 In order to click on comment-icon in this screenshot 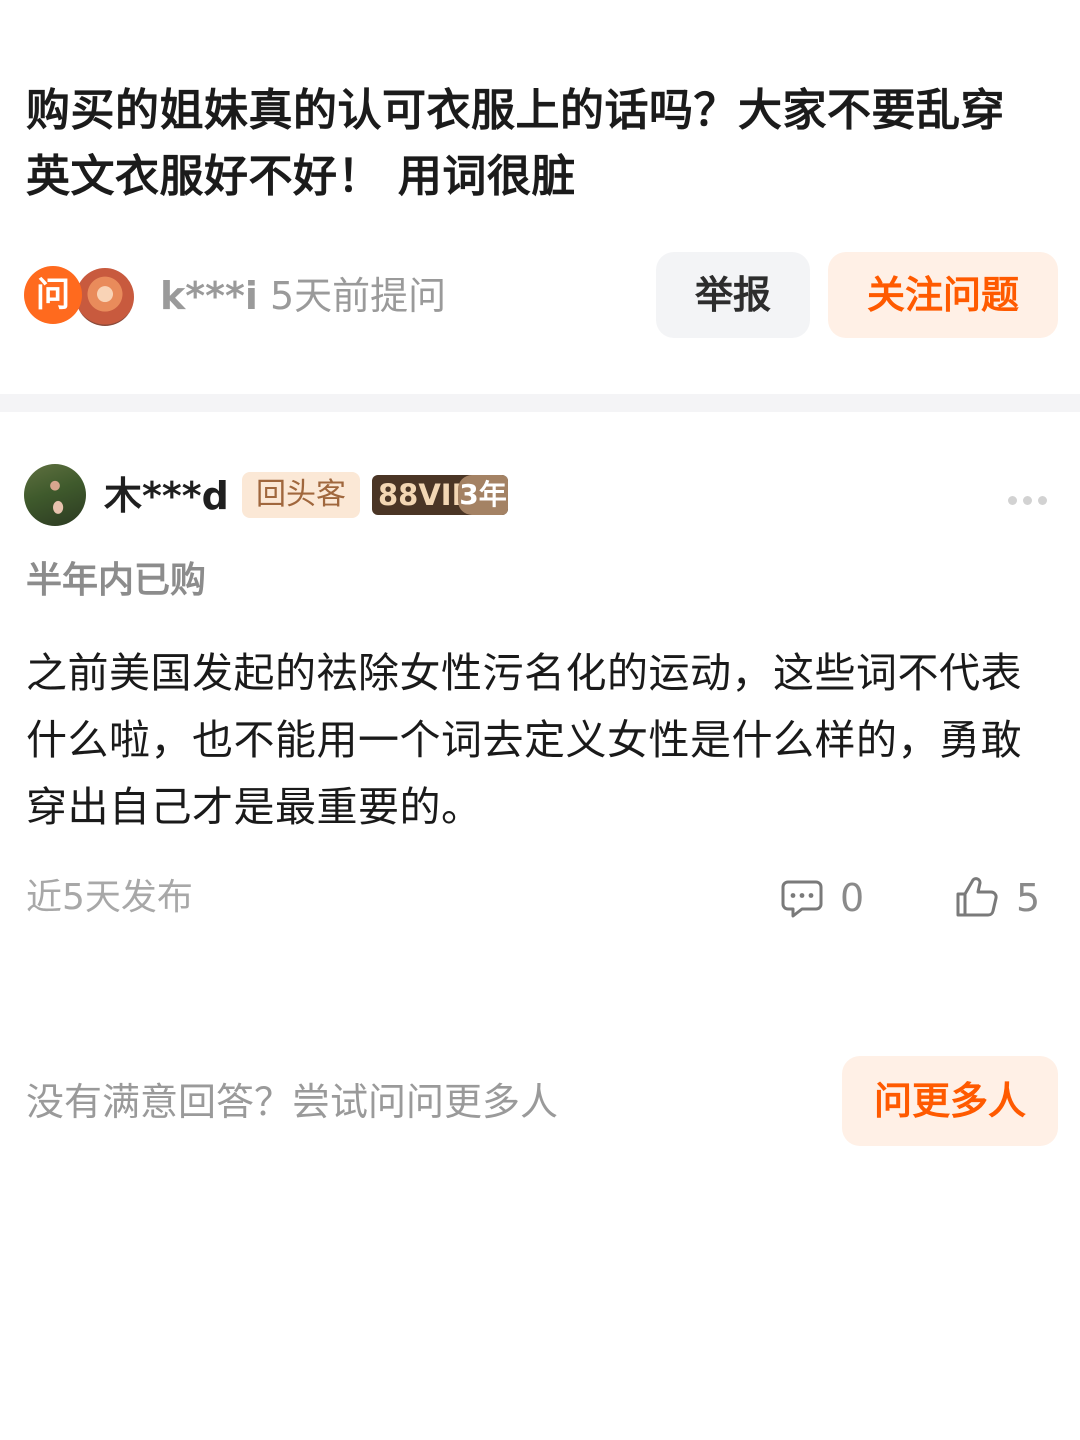, I will do `click(802, 899)`.